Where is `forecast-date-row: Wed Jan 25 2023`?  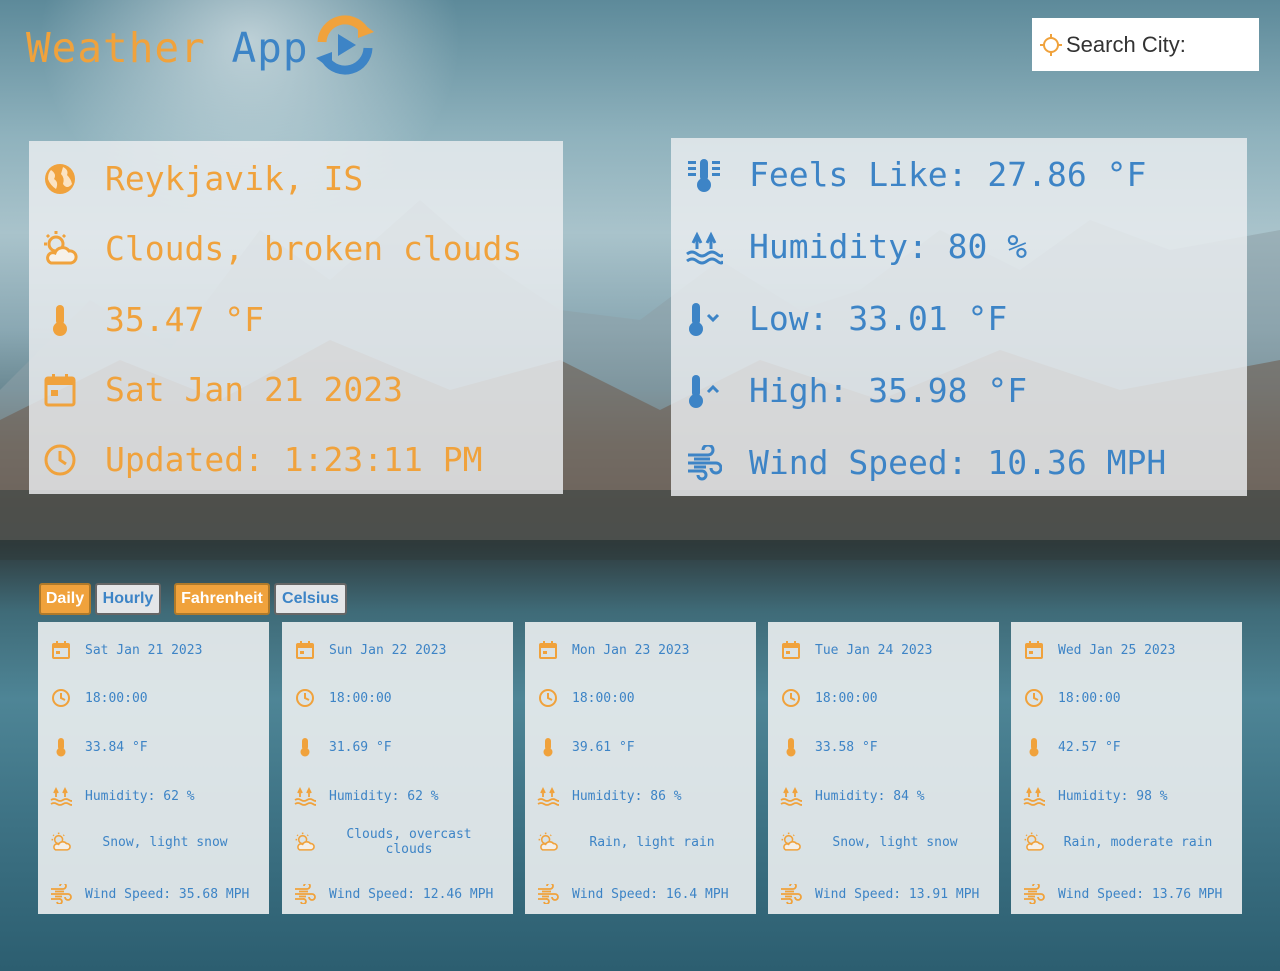
forecast-date-row: Wed Jan 25 2023 is located at coordinates (1099, 650).